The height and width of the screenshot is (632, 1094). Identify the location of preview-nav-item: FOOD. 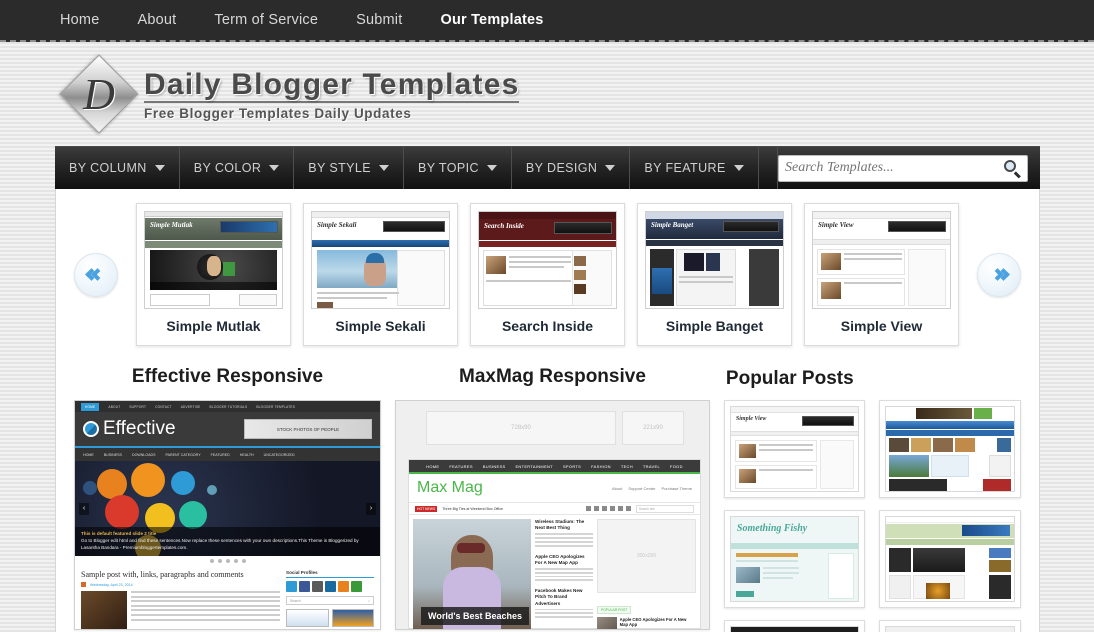
(676, 466).